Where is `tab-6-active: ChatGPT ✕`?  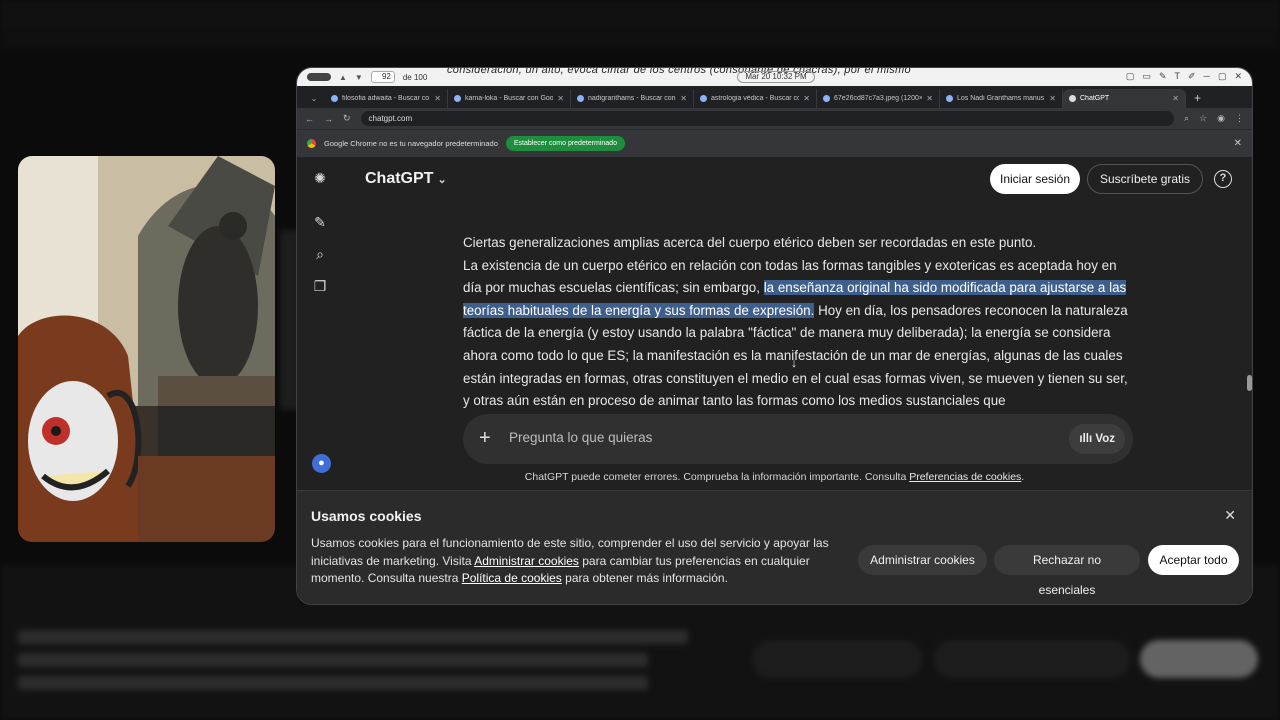 tab-6-active: ChatGPT ✕ is located at coordinates (1124, 98).